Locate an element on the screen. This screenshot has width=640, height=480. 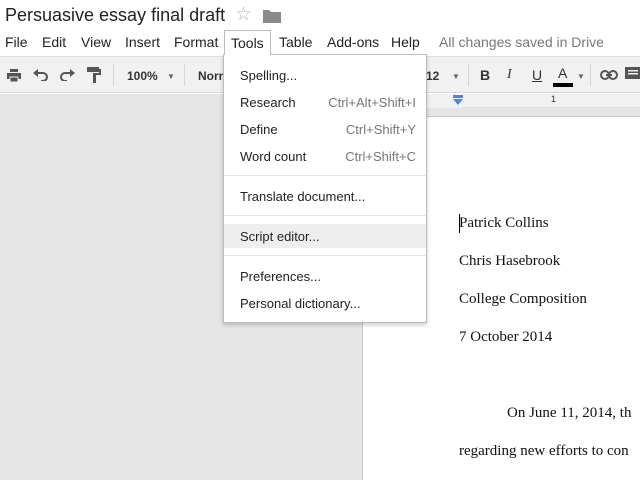
font-size-select: 12 is located at coordinates (432, 76).